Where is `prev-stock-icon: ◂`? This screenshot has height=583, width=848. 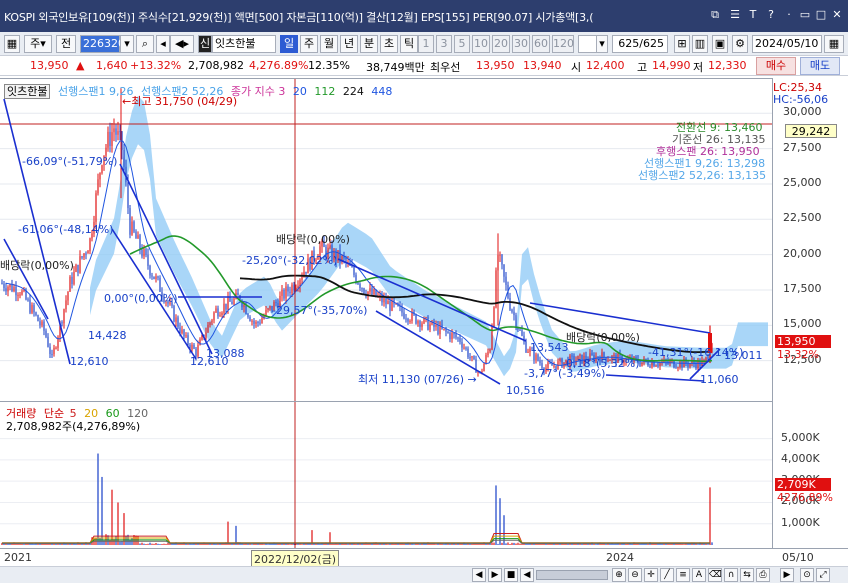 prev-stock-icon: ◂ is located at coordinates (163, 44).